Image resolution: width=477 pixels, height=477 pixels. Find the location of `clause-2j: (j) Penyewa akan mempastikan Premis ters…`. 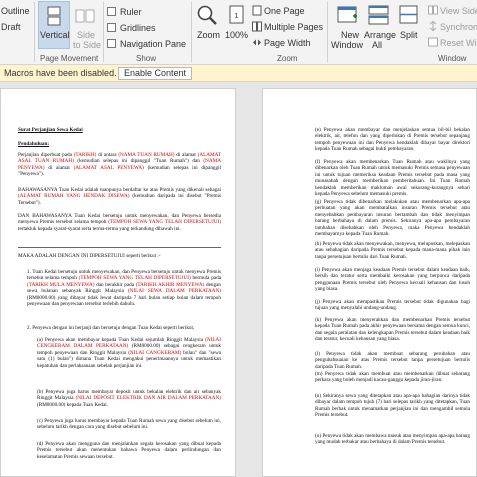

clause-2j: (j) Penyewa akan mempastikan Premis ters… is located at coordinates (392, 305).